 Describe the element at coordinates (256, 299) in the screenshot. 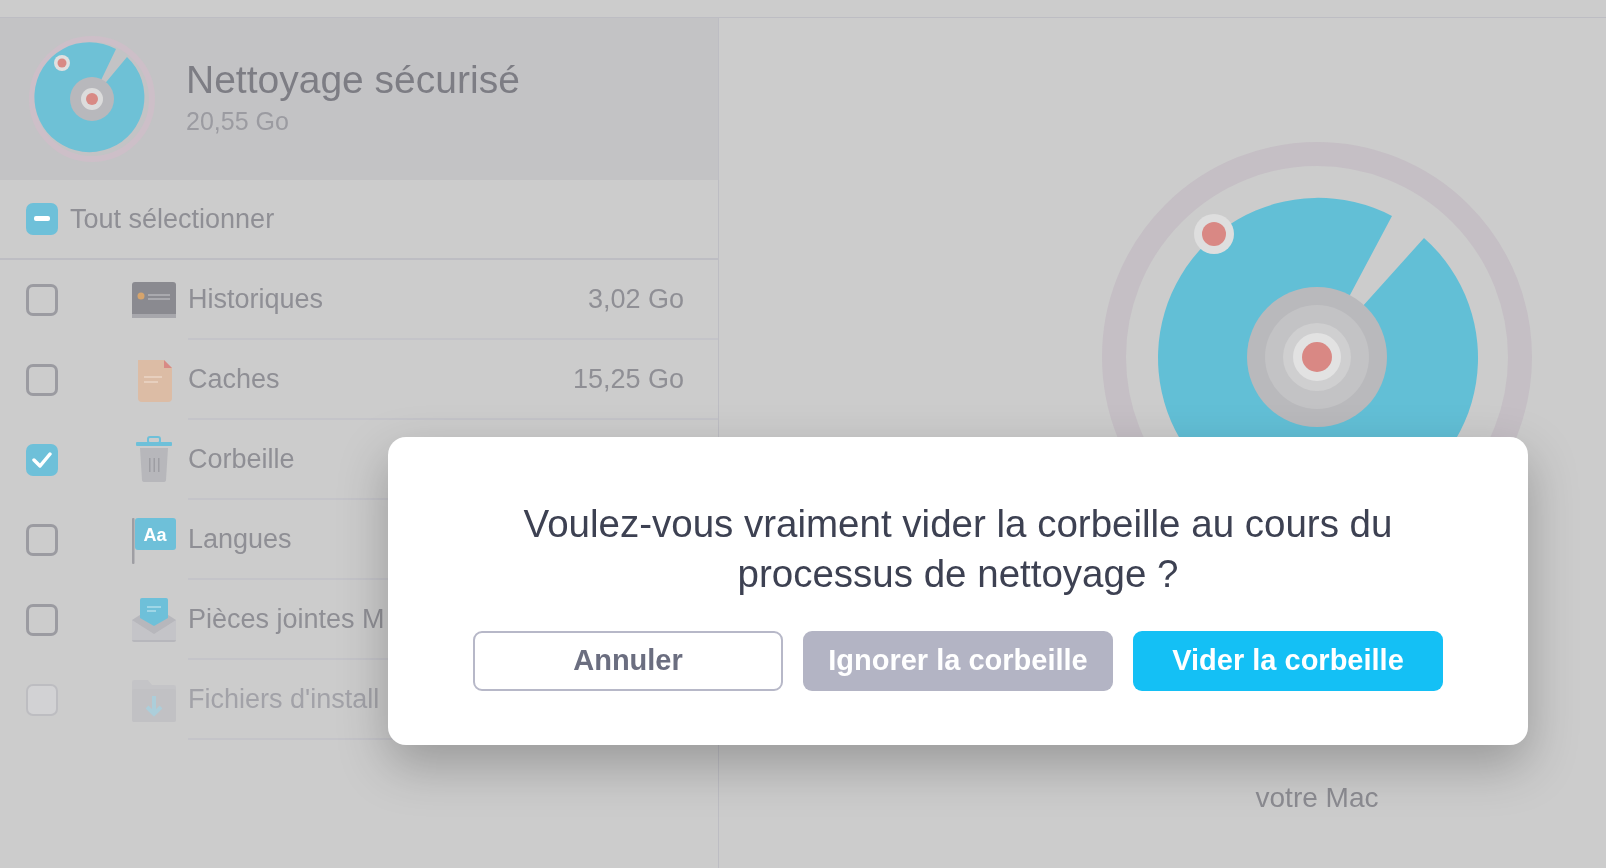

I see `item-label: Historiques` at that location.